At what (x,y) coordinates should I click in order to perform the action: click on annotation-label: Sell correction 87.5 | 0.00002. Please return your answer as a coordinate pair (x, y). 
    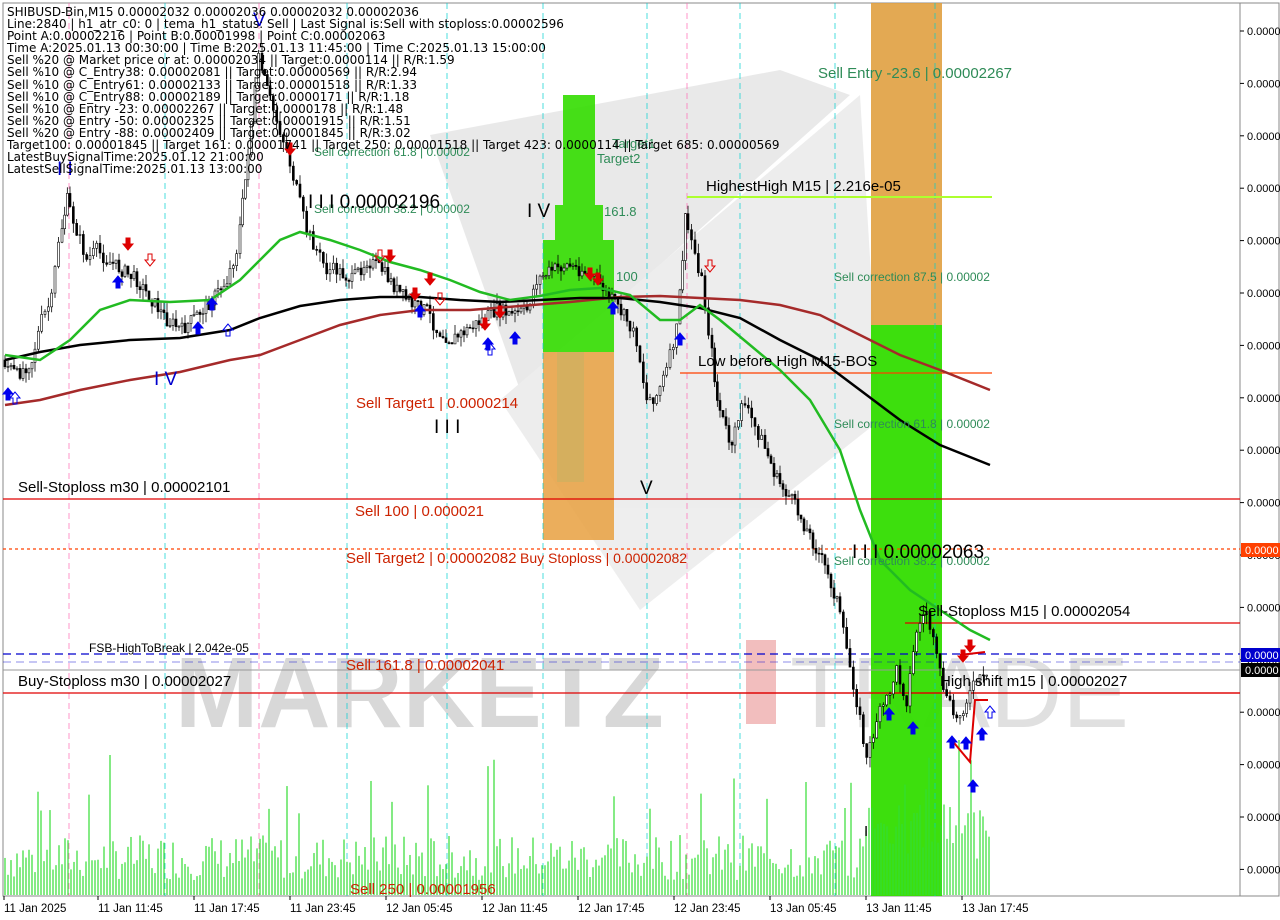
    Looking at the image, I should click on (912, 277).